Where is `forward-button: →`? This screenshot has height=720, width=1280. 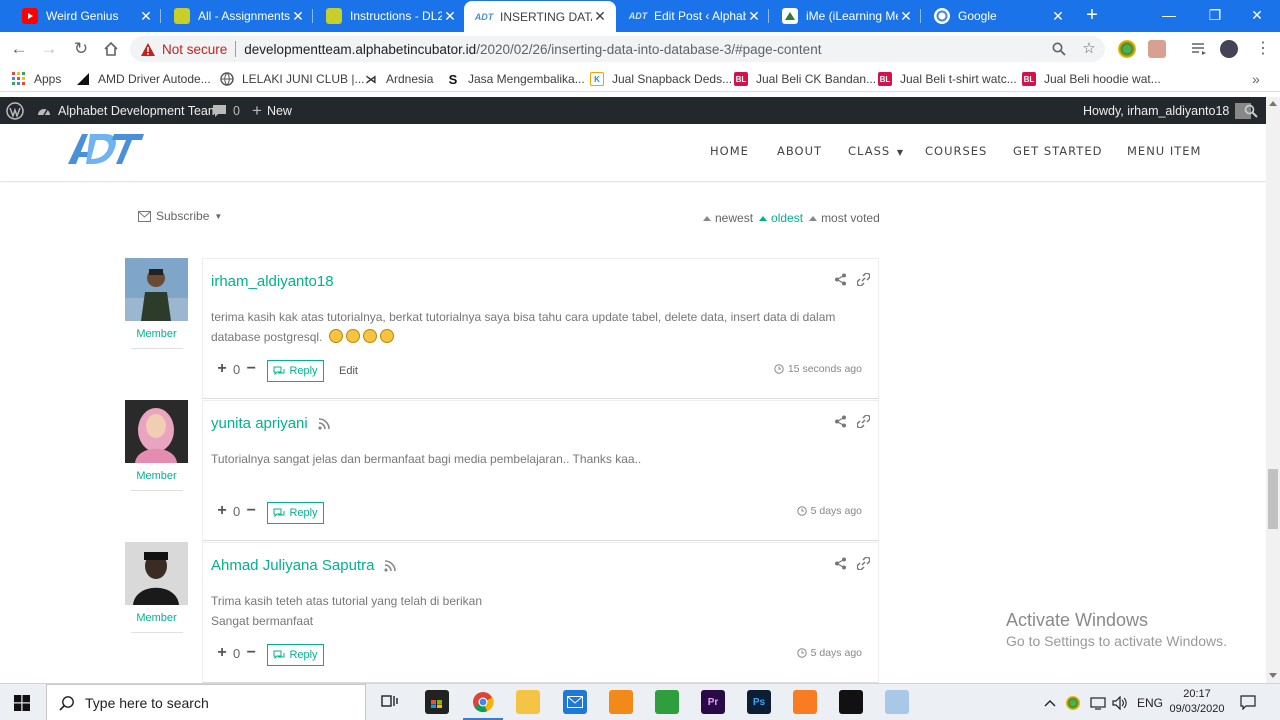
forward-button: → is located at coordinates (49, 49).